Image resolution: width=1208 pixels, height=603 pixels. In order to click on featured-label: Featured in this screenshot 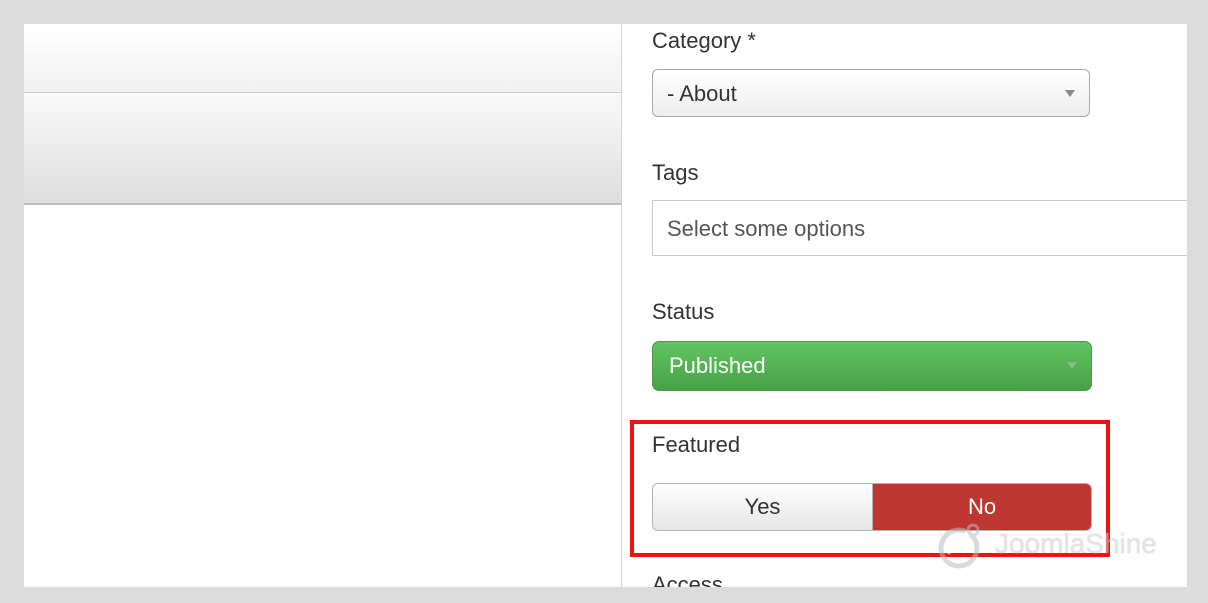, I will do `click(696, 444)`.